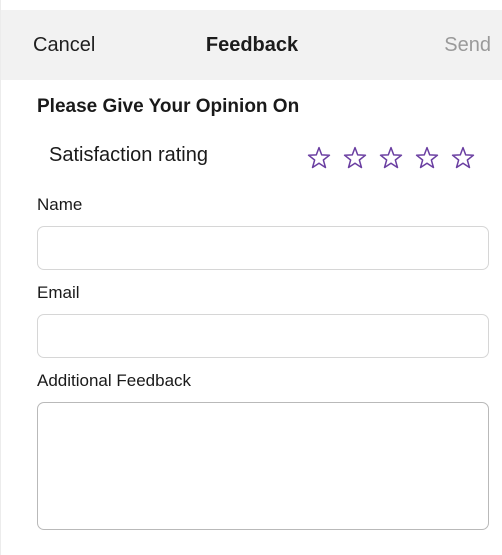 The image size is (502, 555). Describe the element at coordinates (251, 158) in the screenshot. I see `satisfaction-rating-row: Satisfaction rating` at that location.